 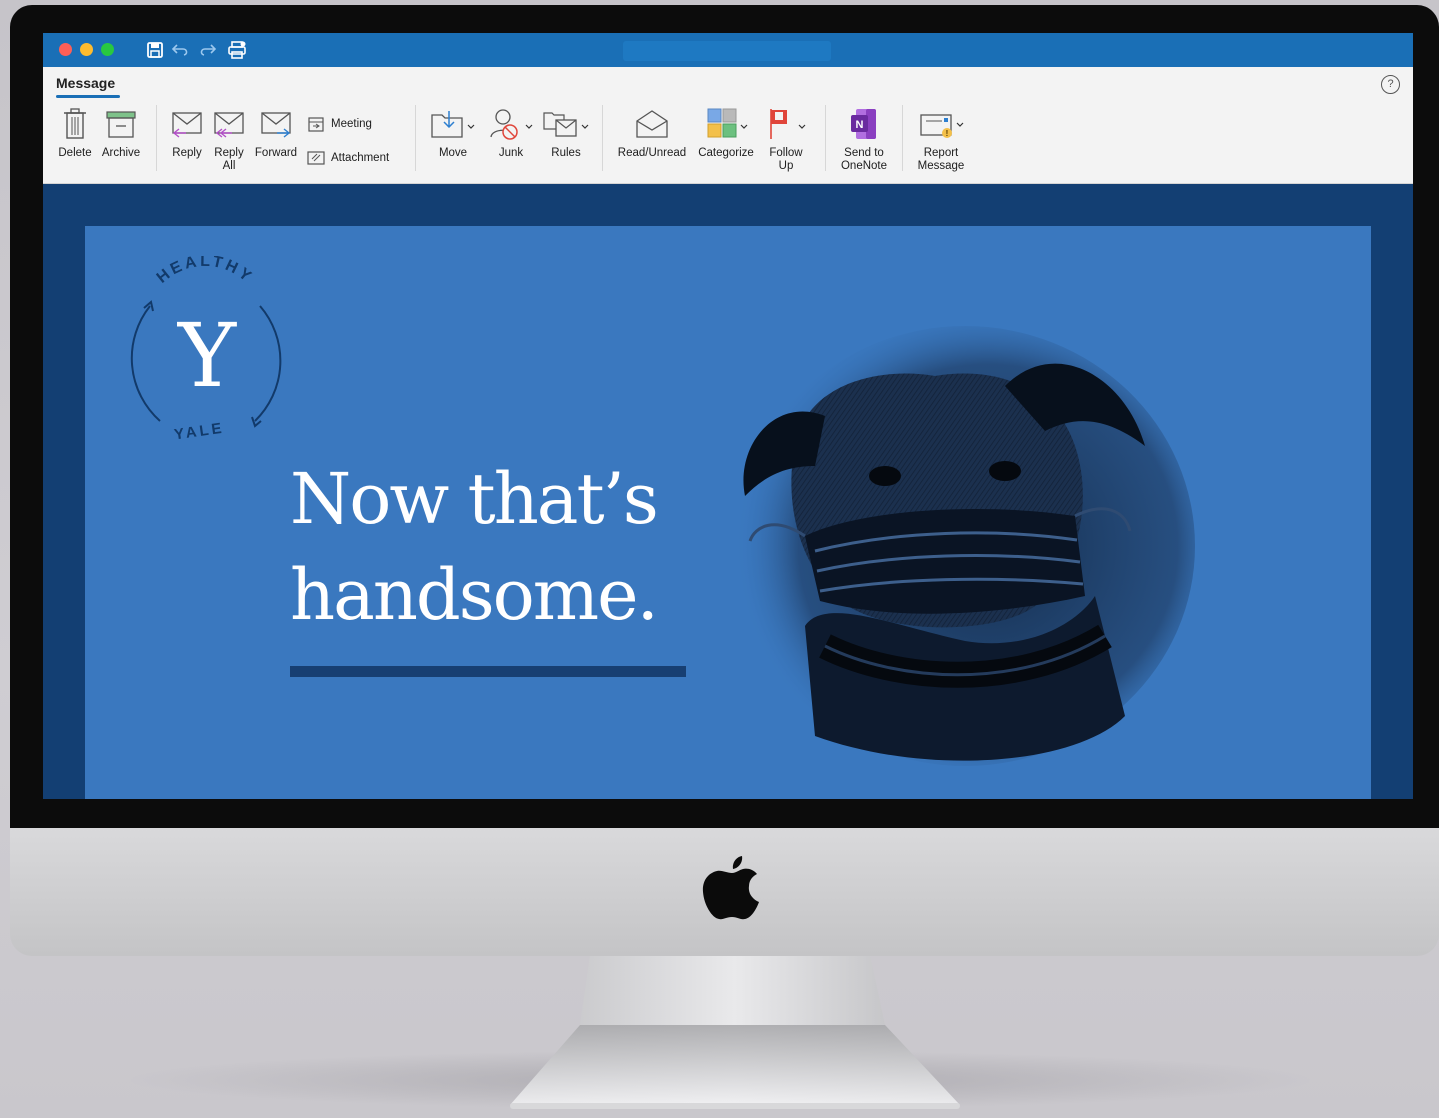 I want to click on attachment-label: Attachment, so click(x=360, y=158).